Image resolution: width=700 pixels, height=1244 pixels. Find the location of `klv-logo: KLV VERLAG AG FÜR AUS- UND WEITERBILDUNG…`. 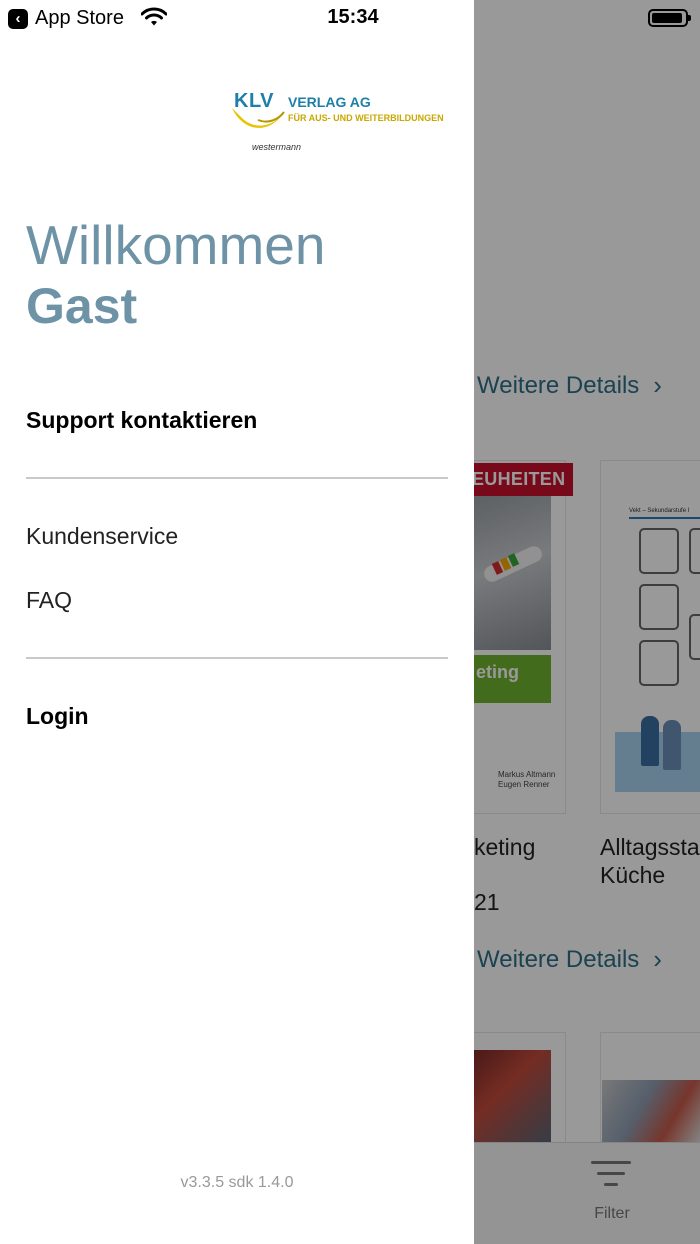

klv-logo: KLV VERLAG AG FÜR AUS- UND WEITERBILDUNG… is located at coordinates (339, 122).